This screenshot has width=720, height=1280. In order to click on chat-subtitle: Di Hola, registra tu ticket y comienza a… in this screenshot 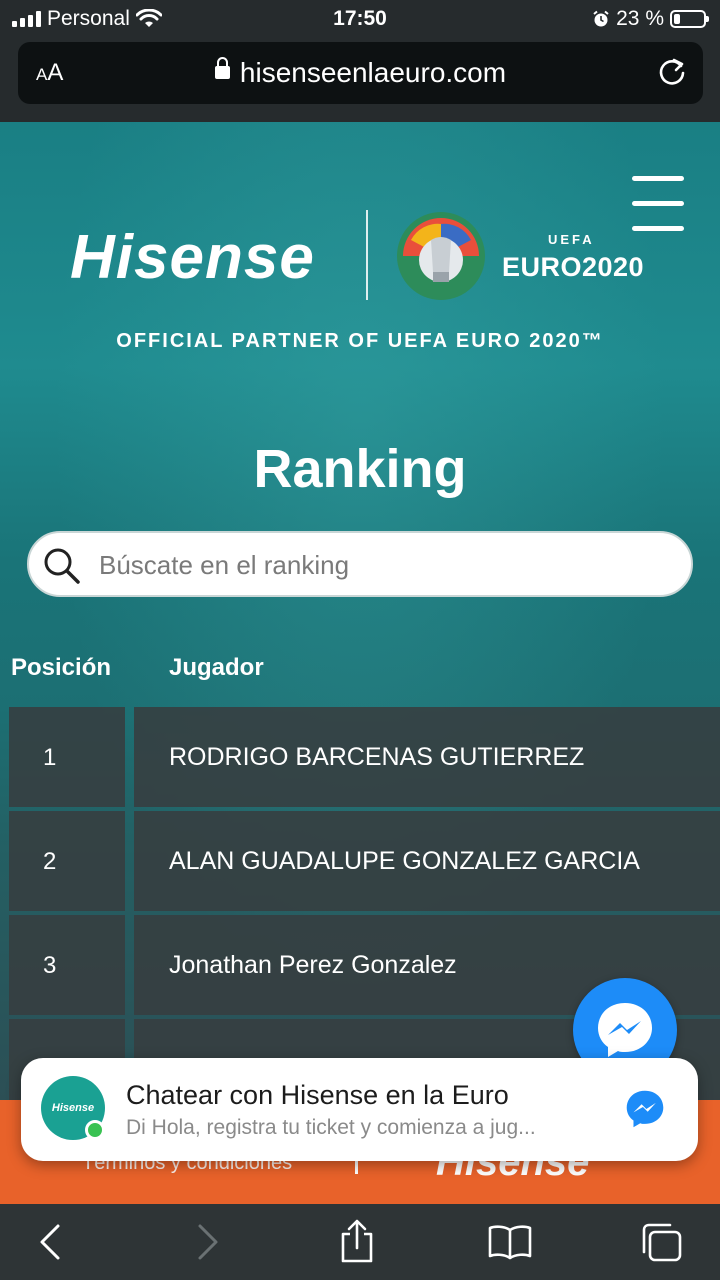, I will do `click(331, 1127)`.